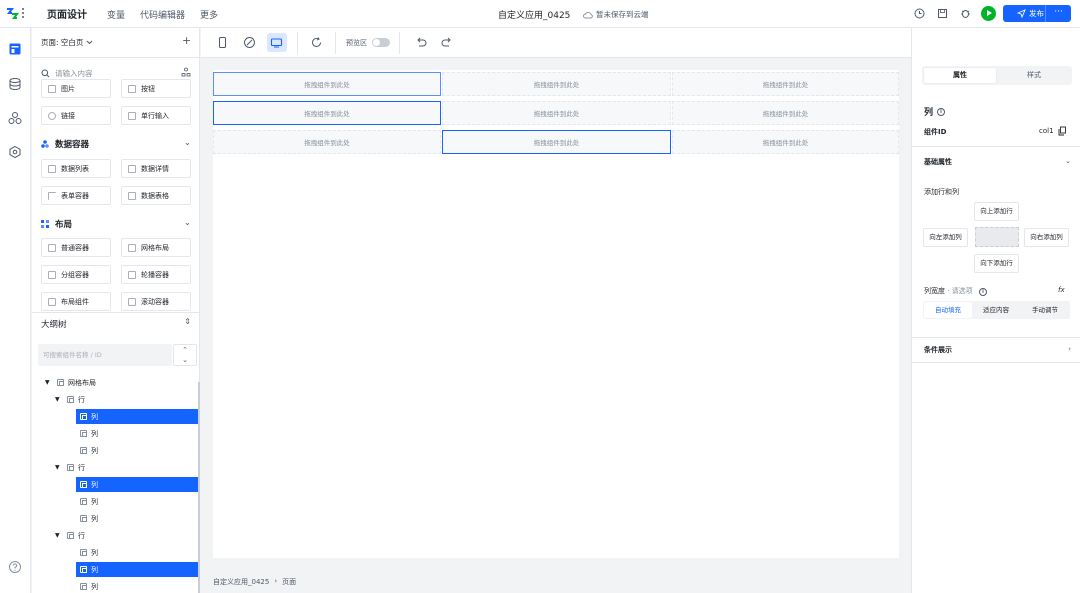 The width and height of the screenshot is (1080, 593). Describe the element at coordinates (996, 310) in the screenshot. I see `width-option-fit-content: 适应内容` at that location.